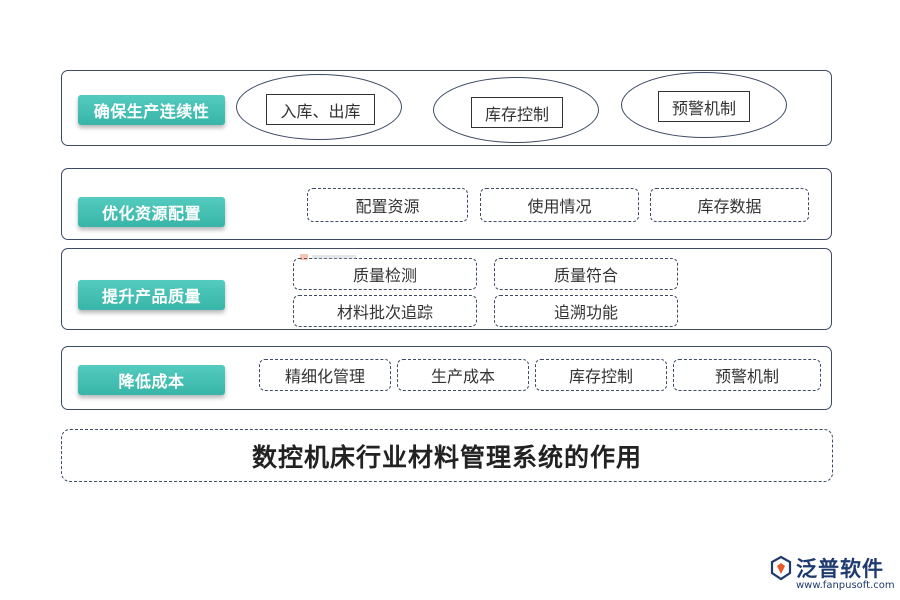 The height and width of the screenshot is (600, 900). What do you see at coordinates (385, 274) in the screenshot?
I see `item-box: 质量检测` at bounding box center [385, 274].